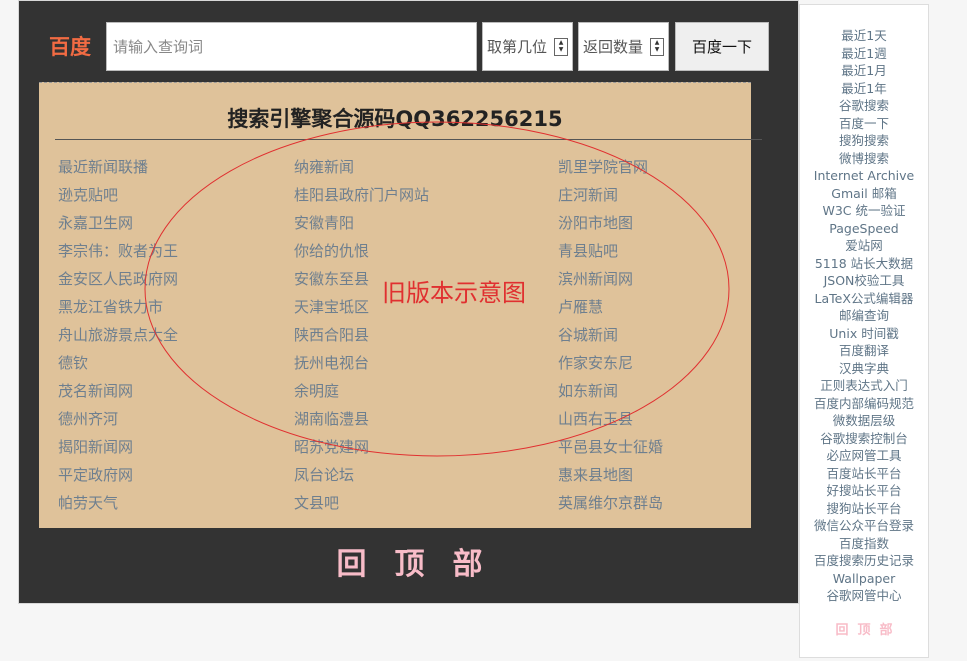 This screenshot has width=967, height=661. I want to click on result-link: 永嘉卫生网, so click(118, 223).